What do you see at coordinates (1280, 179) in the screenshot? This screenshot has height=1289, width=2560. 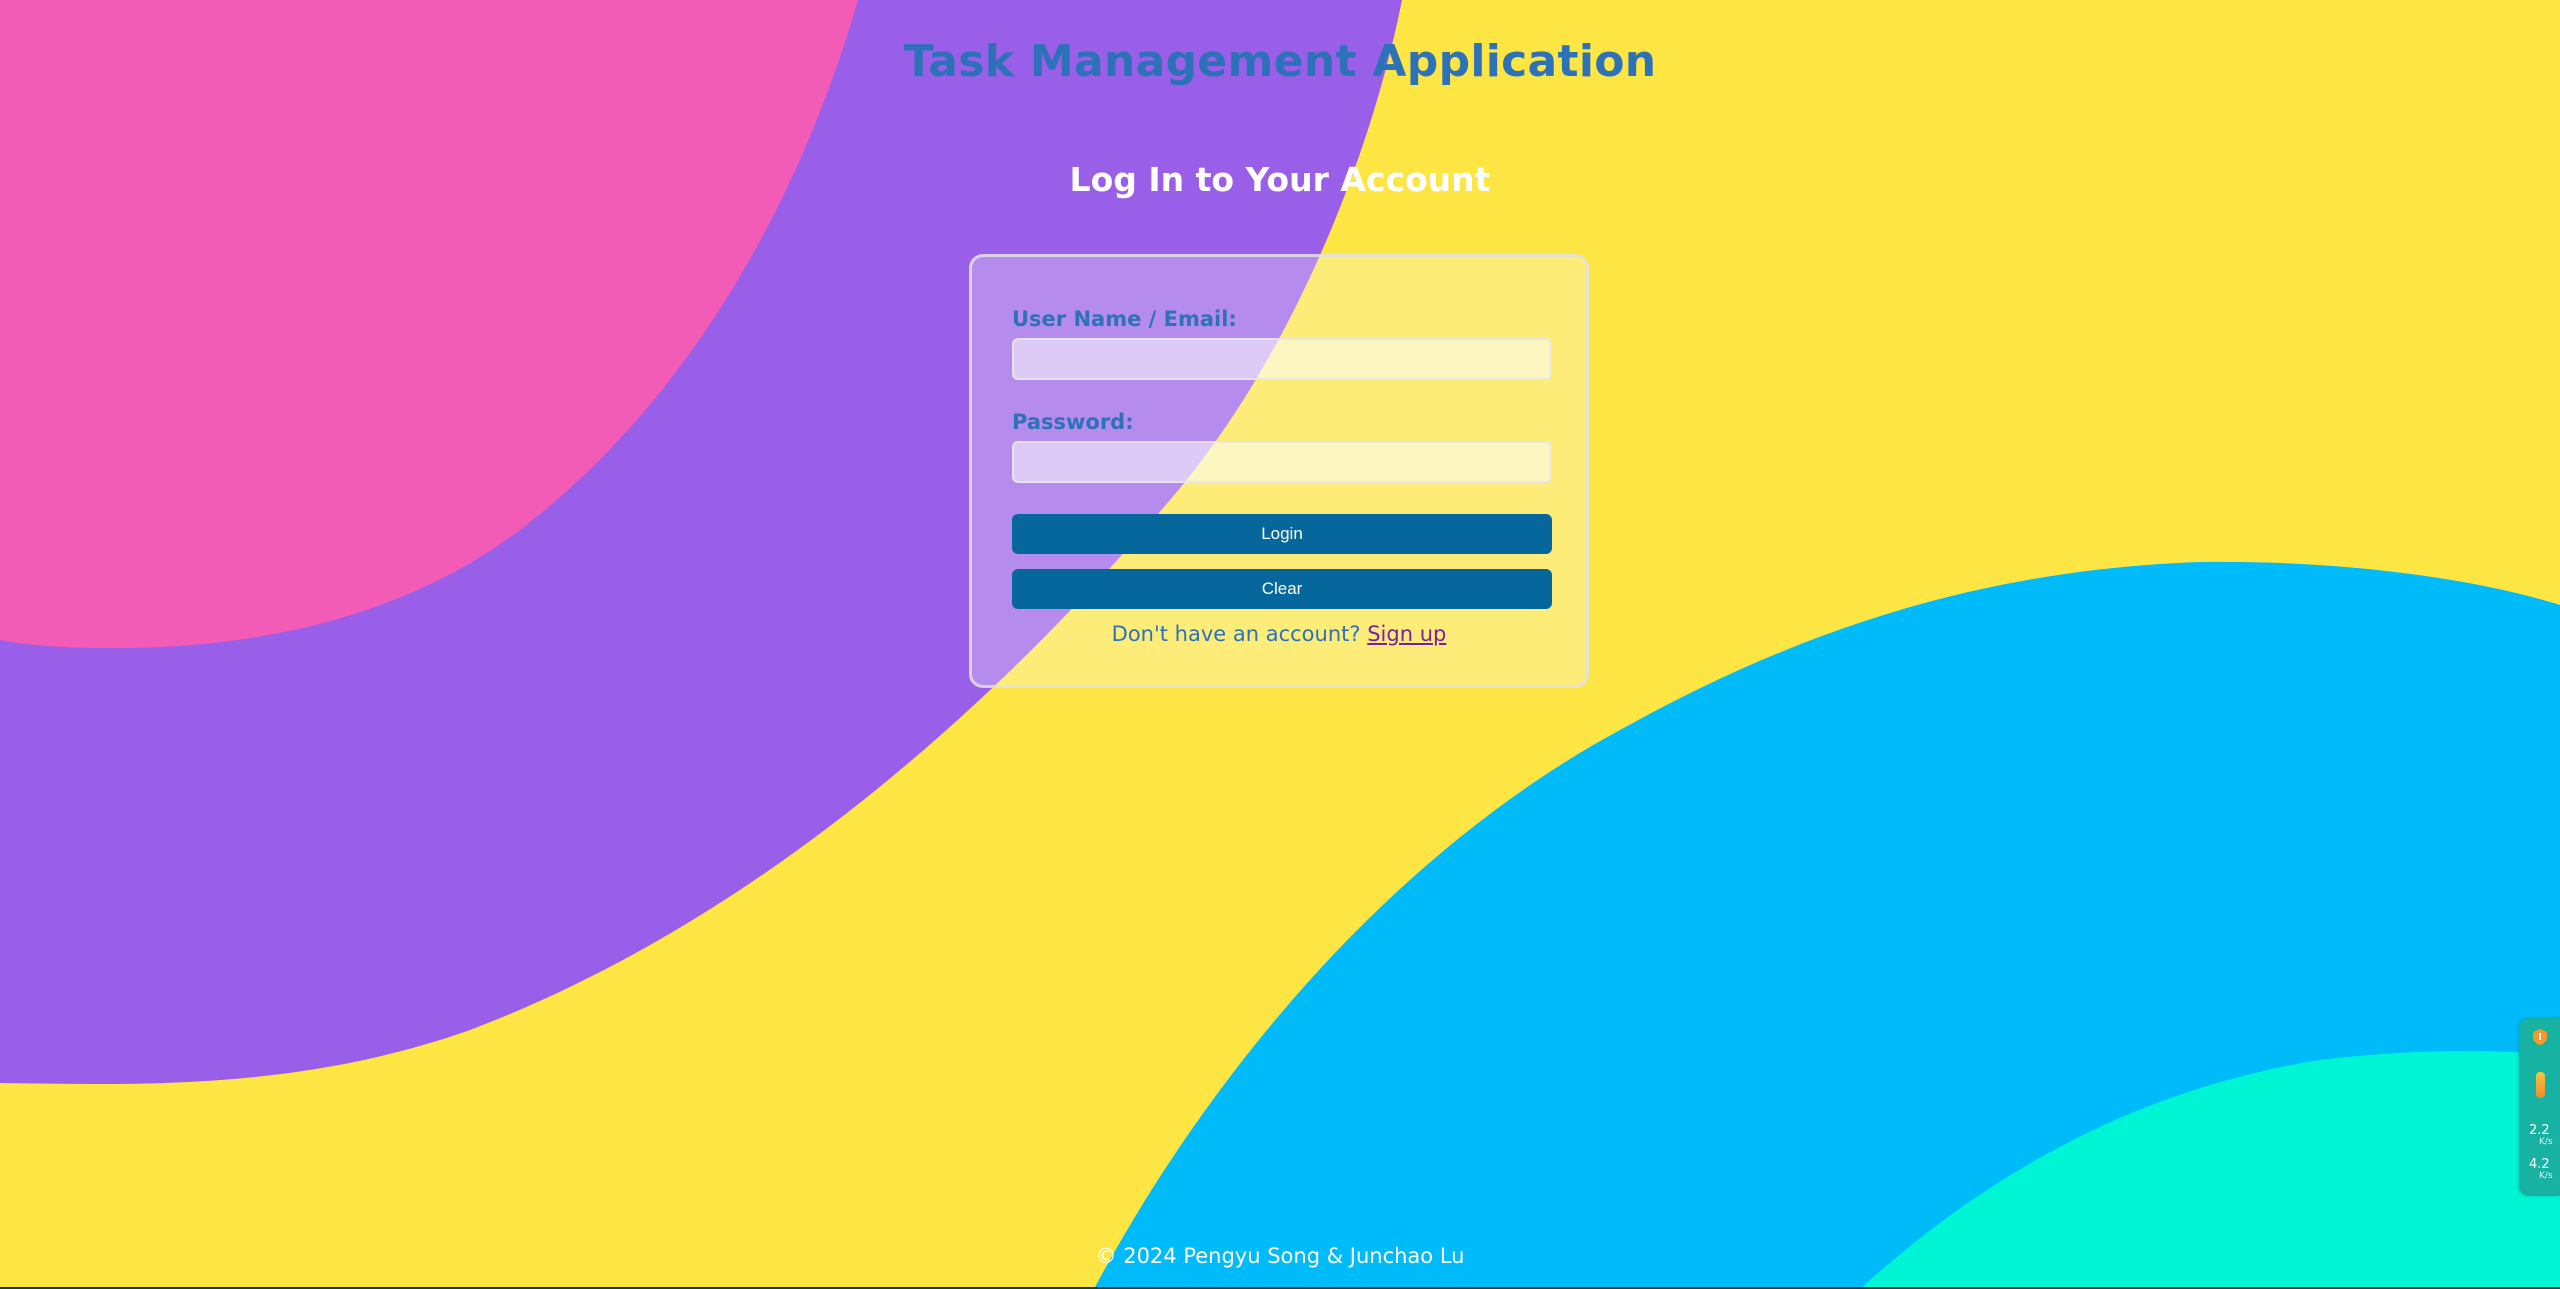 I see `login-heading: Log In to Your Account` at bounding box center [1280, 179].